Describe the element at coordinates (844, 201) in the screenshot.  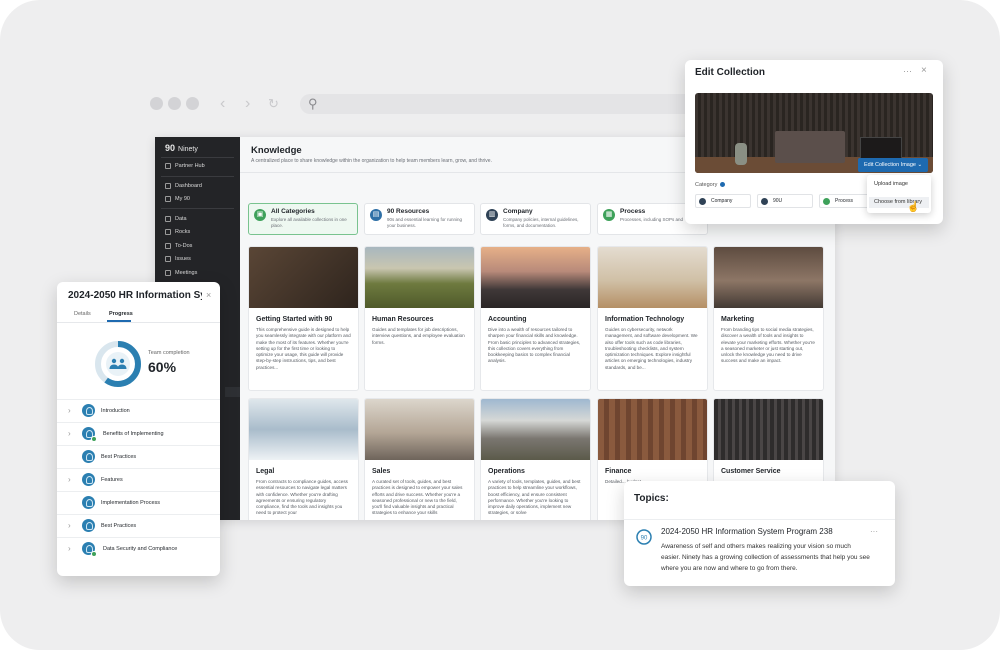
I see `chip-label: Process` at that location.